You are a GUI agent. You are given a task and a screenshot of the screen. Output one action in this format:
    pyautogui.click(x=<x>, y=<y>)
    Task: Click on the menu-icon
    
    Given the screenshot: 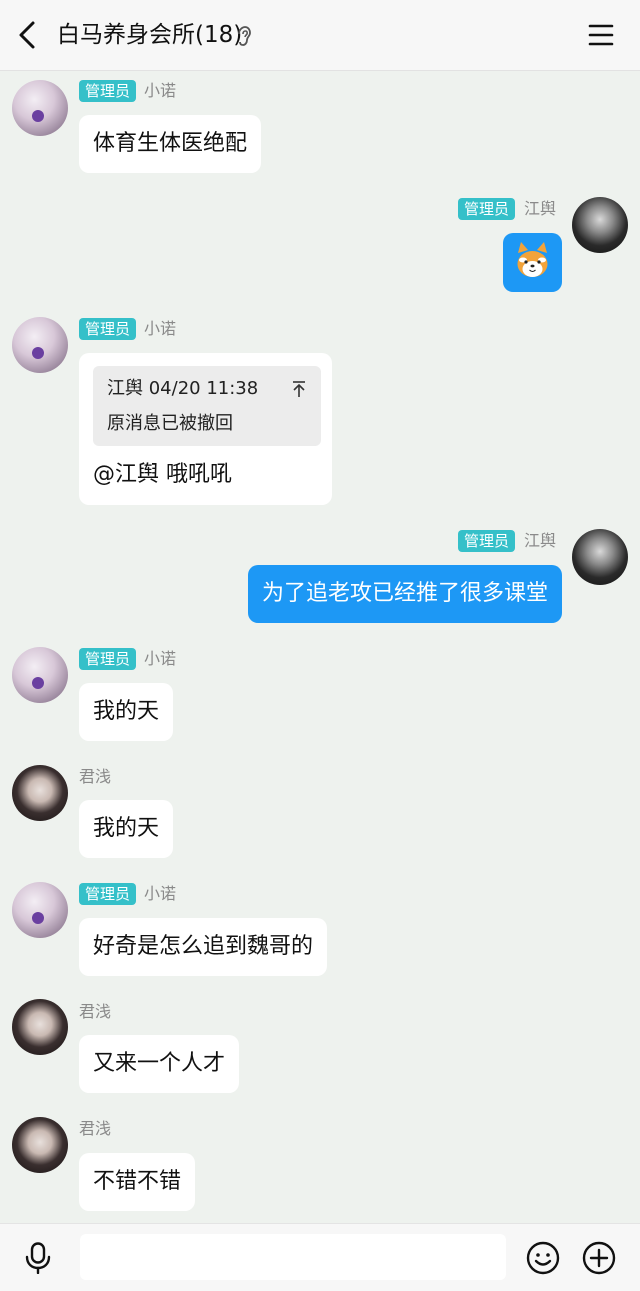 What is the action you would take?
    pyautogui.click(x=601, y=35)
    